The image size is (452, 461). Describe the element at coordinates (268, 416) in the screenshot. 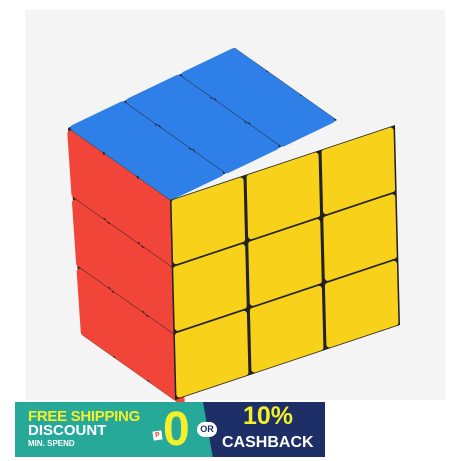

I see `cashback-percent: 10%` at that location.